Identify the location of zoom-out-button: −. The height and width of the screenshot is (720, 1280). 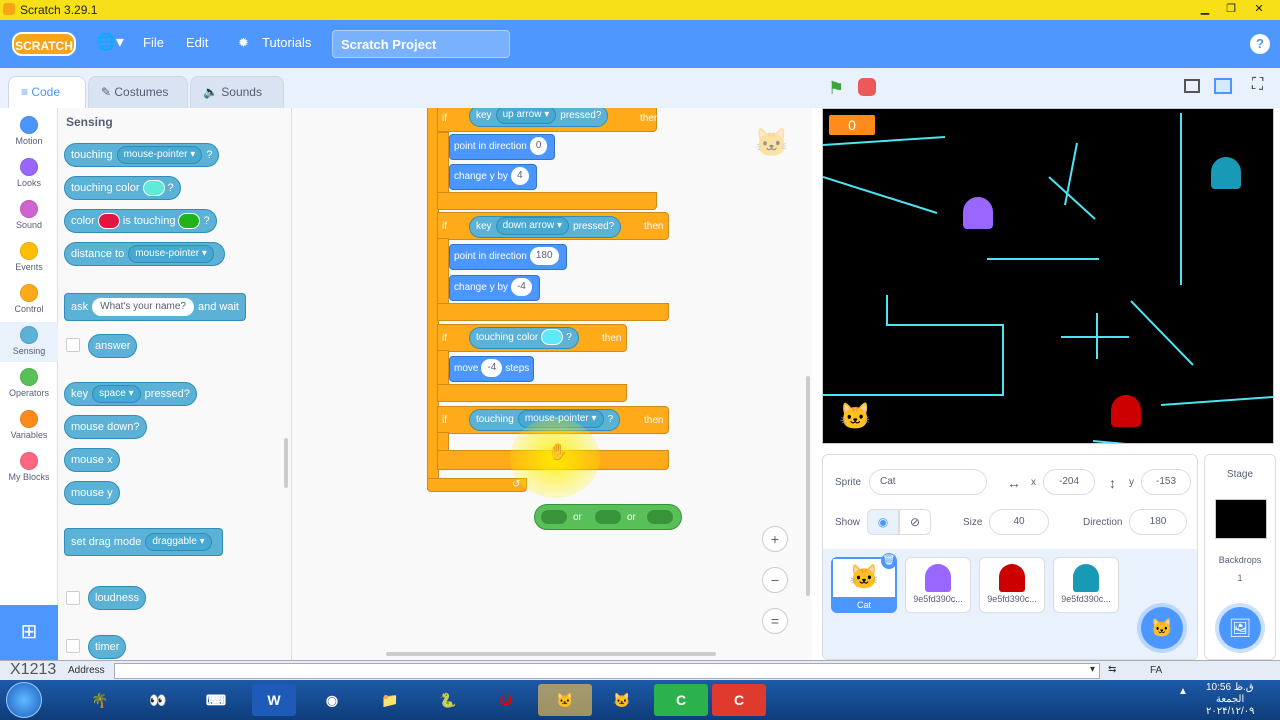
(775, 580).